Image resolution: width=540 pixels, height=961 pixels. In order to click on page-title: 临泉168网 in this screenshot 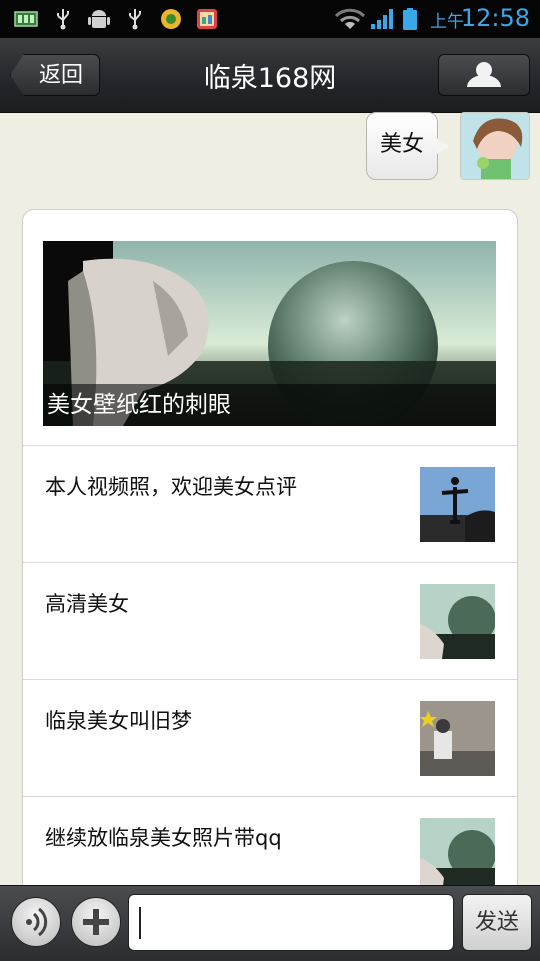, I will do `click(270, 78)`.